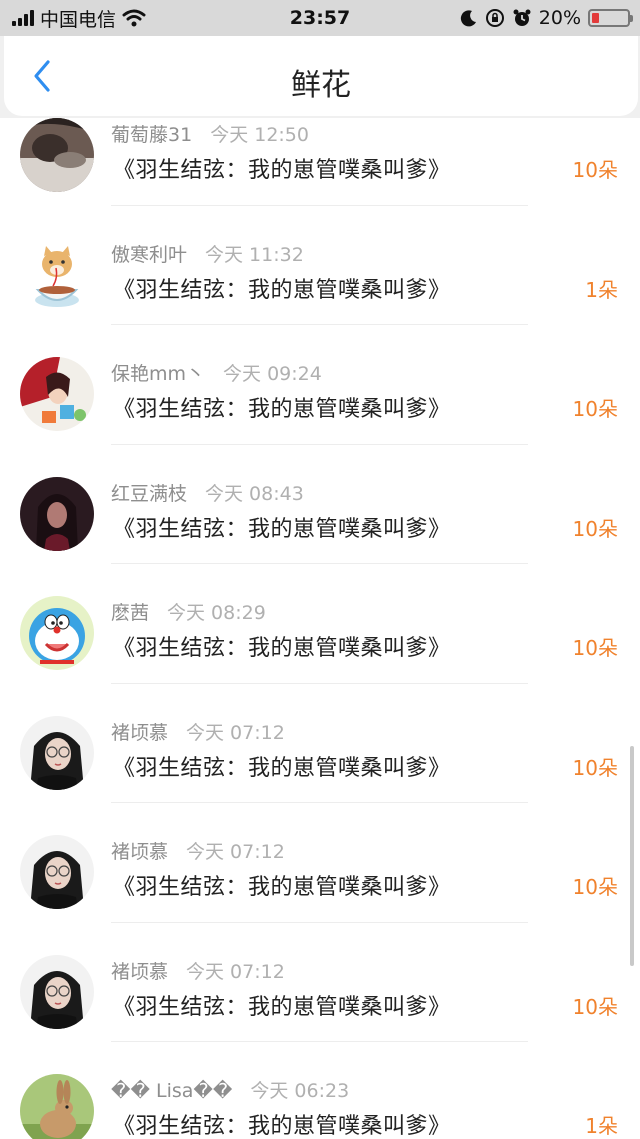 This screenshot has width=640, height=1139. I want to click on list-item: 葡萄藤31 今天 12:50 《羽生结弦：我的崽管噗桑叫爹》 10朵, so click(320, 162).